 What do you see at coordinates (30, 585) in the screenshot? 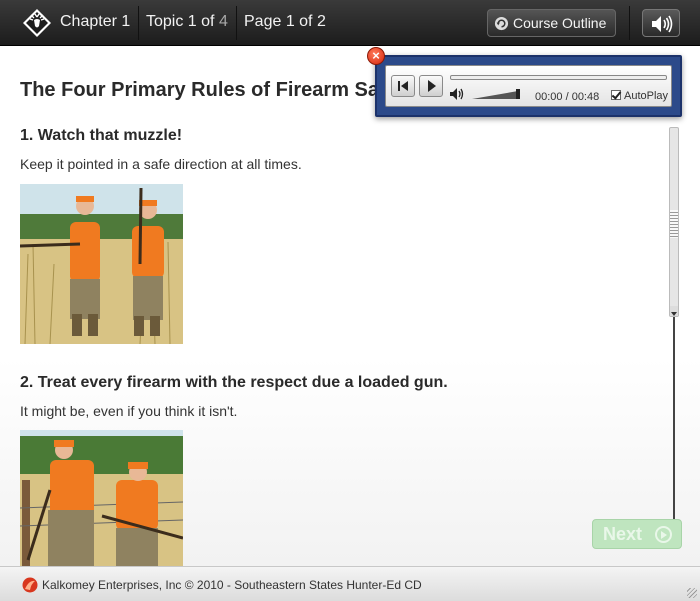
I see `kalkomey-logo-icon` at bounding box center [30, 585].